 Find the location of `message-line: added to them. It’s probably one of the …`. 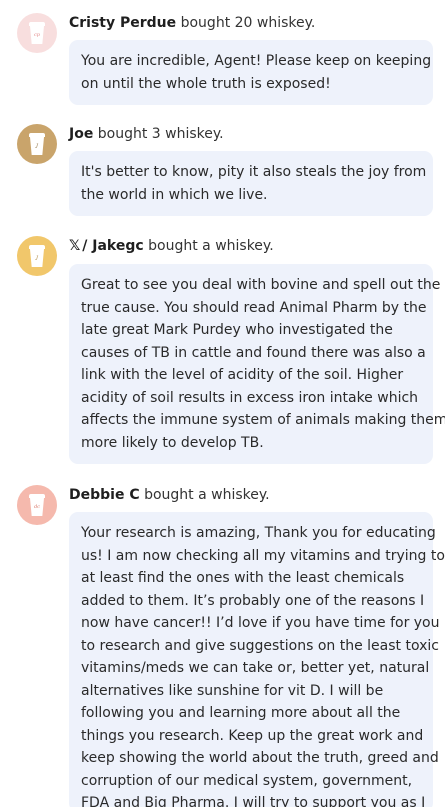

message-line: added to them. It’s probably one of the … is located at coordinates (253, 600).